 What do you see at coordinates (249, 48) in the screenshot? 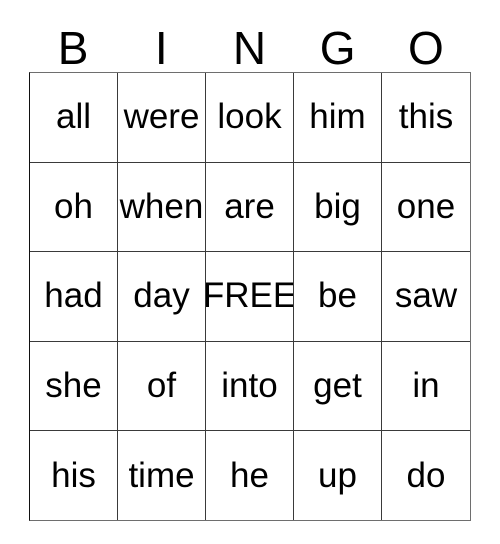
I see `bingo-header-letter-n: N` at bounding box center [249, 48].